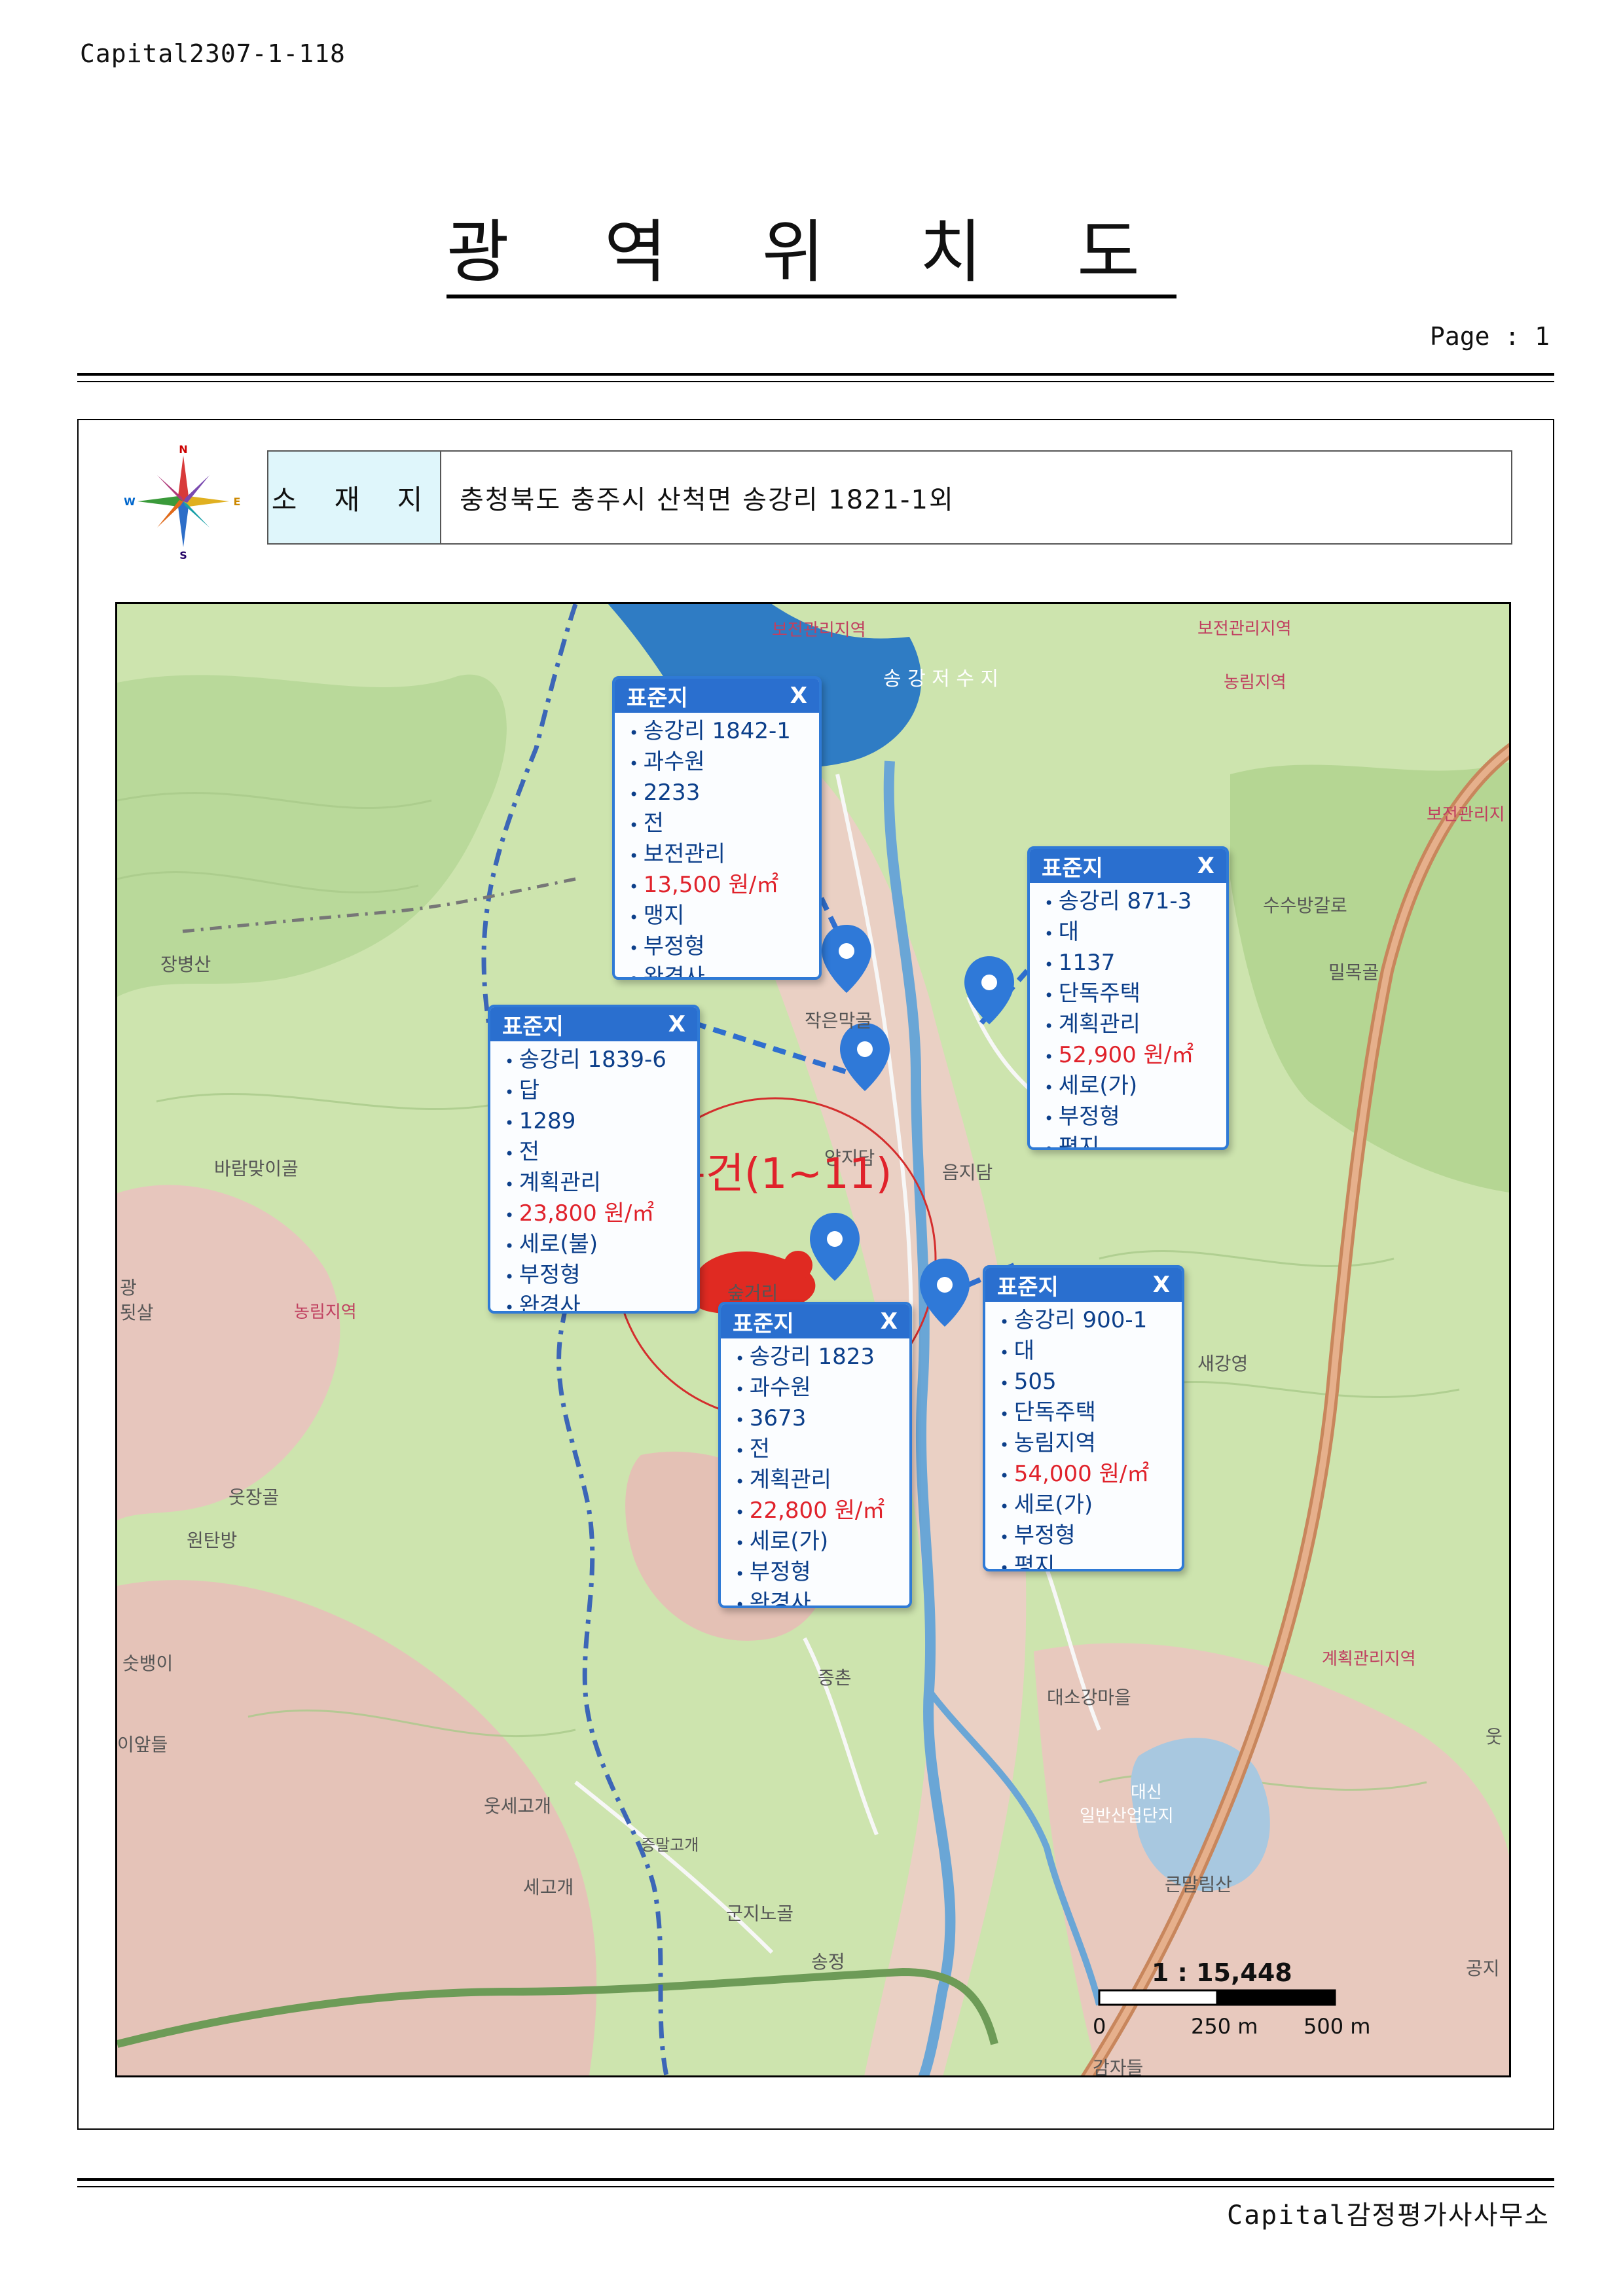 Image resolution: width=1623 pixels, height=2296 pixels. I want to click on place-label: 일반산업단지, so click(1127, 1816).